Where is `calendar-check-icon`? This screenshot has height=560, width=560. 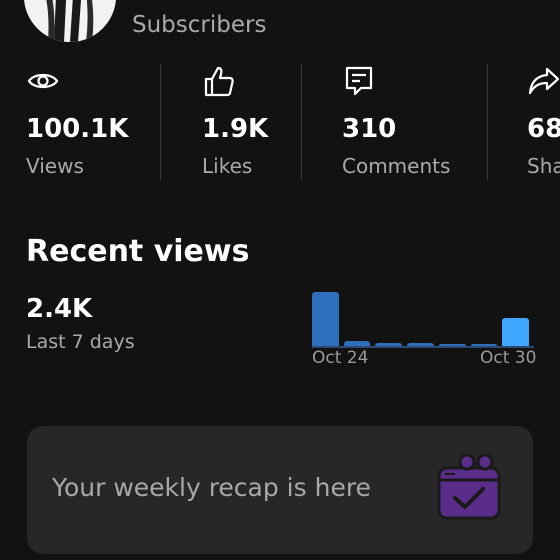 calendar-check-icon is located at coordinates (470, 489).